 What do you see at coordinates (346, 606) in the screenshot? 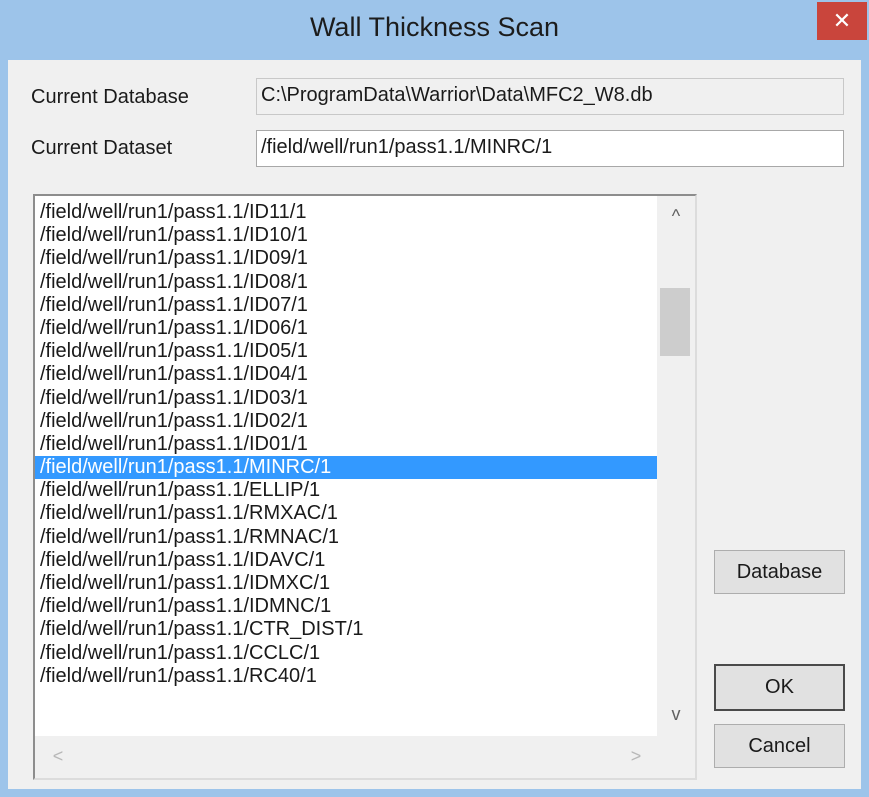
I see `list-item: /field/well/run1/pass1.1/IDMNC/1` at bounding box center [346, 606].